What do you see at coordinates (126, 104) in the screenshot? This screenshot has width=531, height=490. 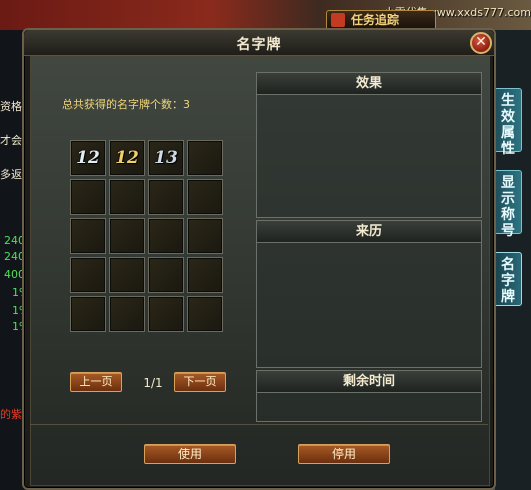 I see `plate-count-label: 总共获得的名字牌个数：3` at bounding box center [126, 104].